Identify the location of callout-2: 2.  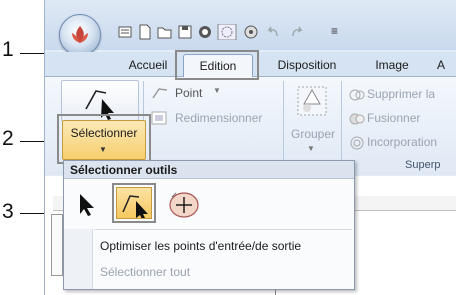
(8, 138).